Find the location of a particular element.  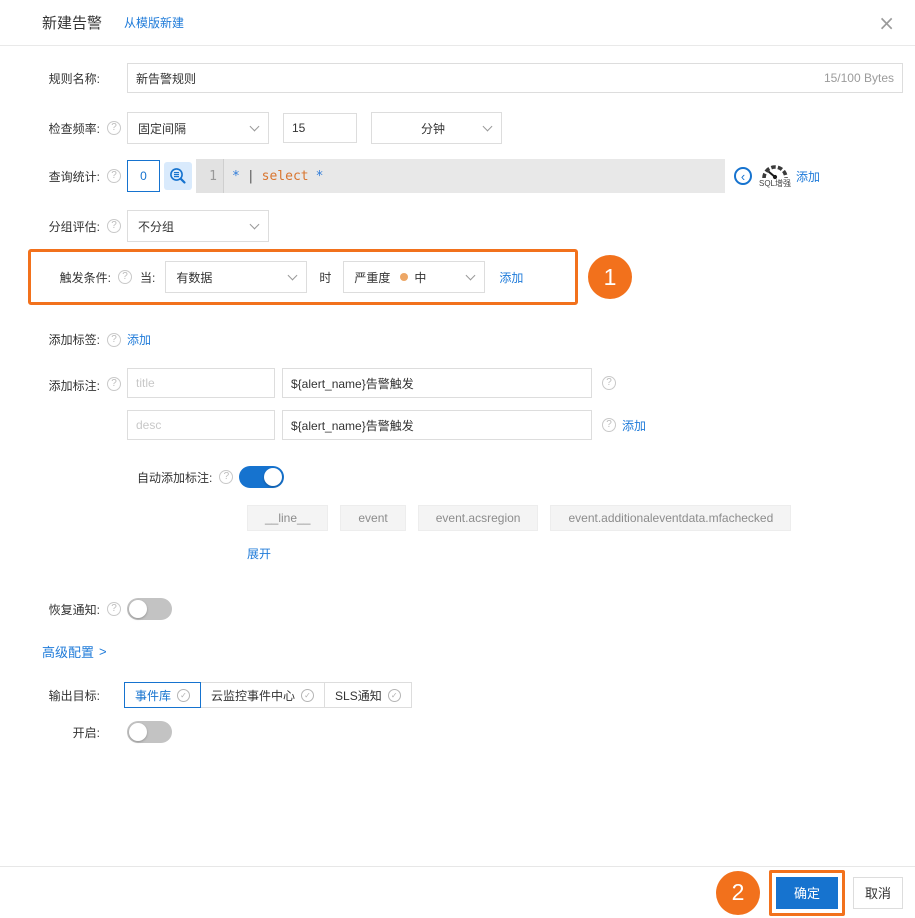

annotation-row-title: ? is located at coordinates (386, 383).